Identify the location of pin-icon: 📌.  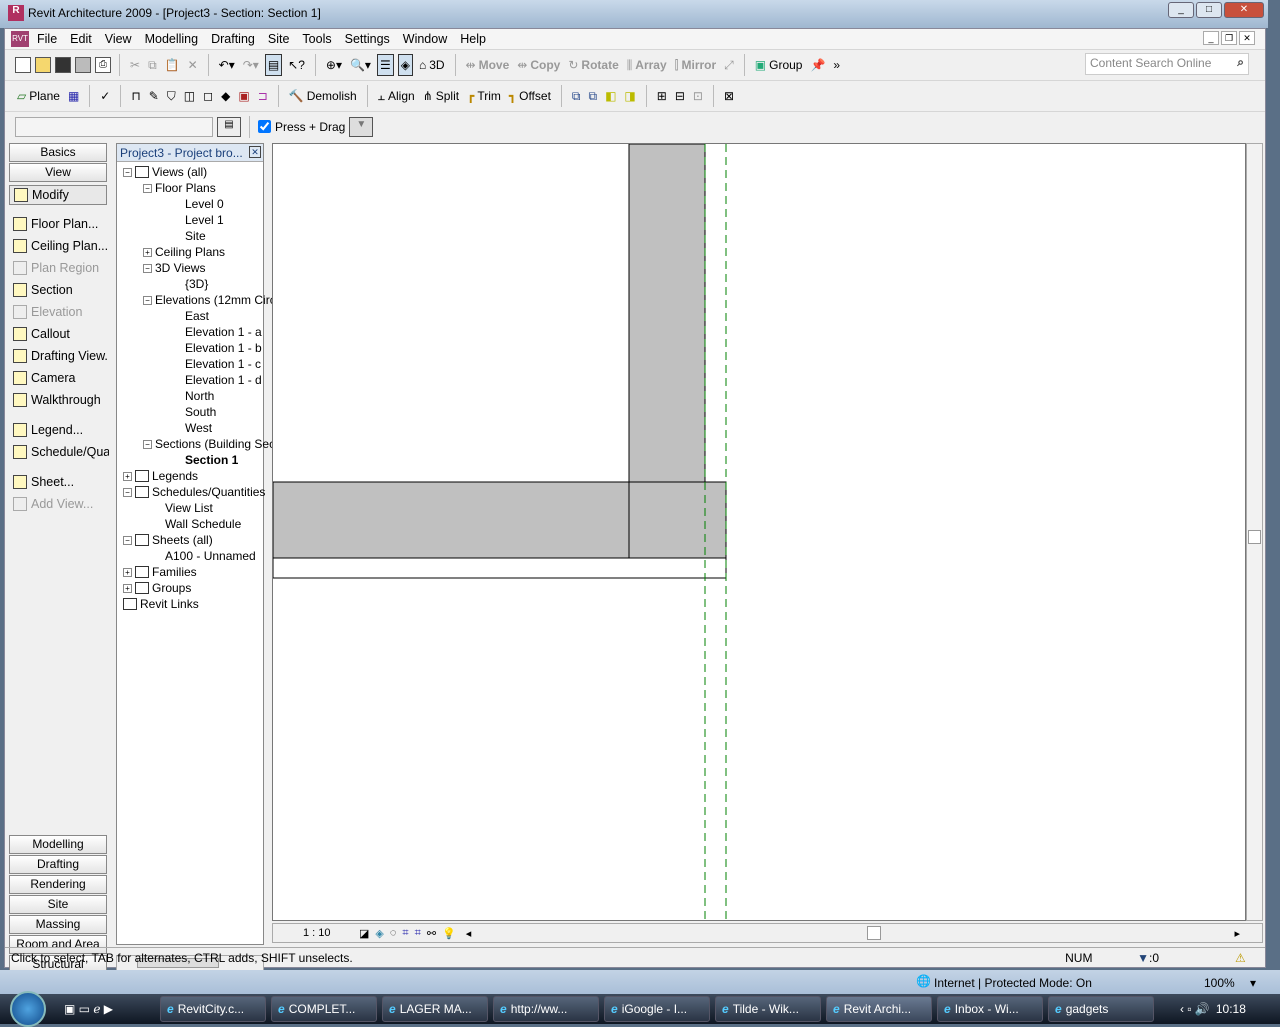
(817, 65).